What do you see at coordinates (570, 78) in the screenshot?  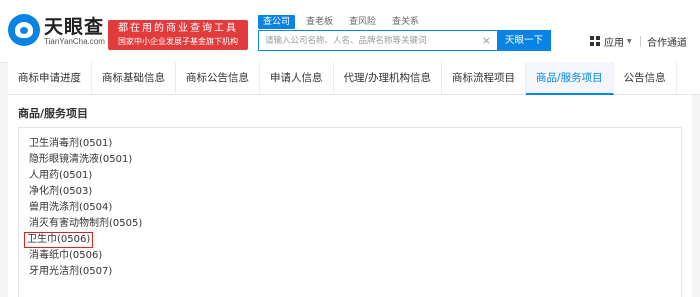 I see `tab-goods-services: 商品/服务项目` at bounding box center [570, 78].